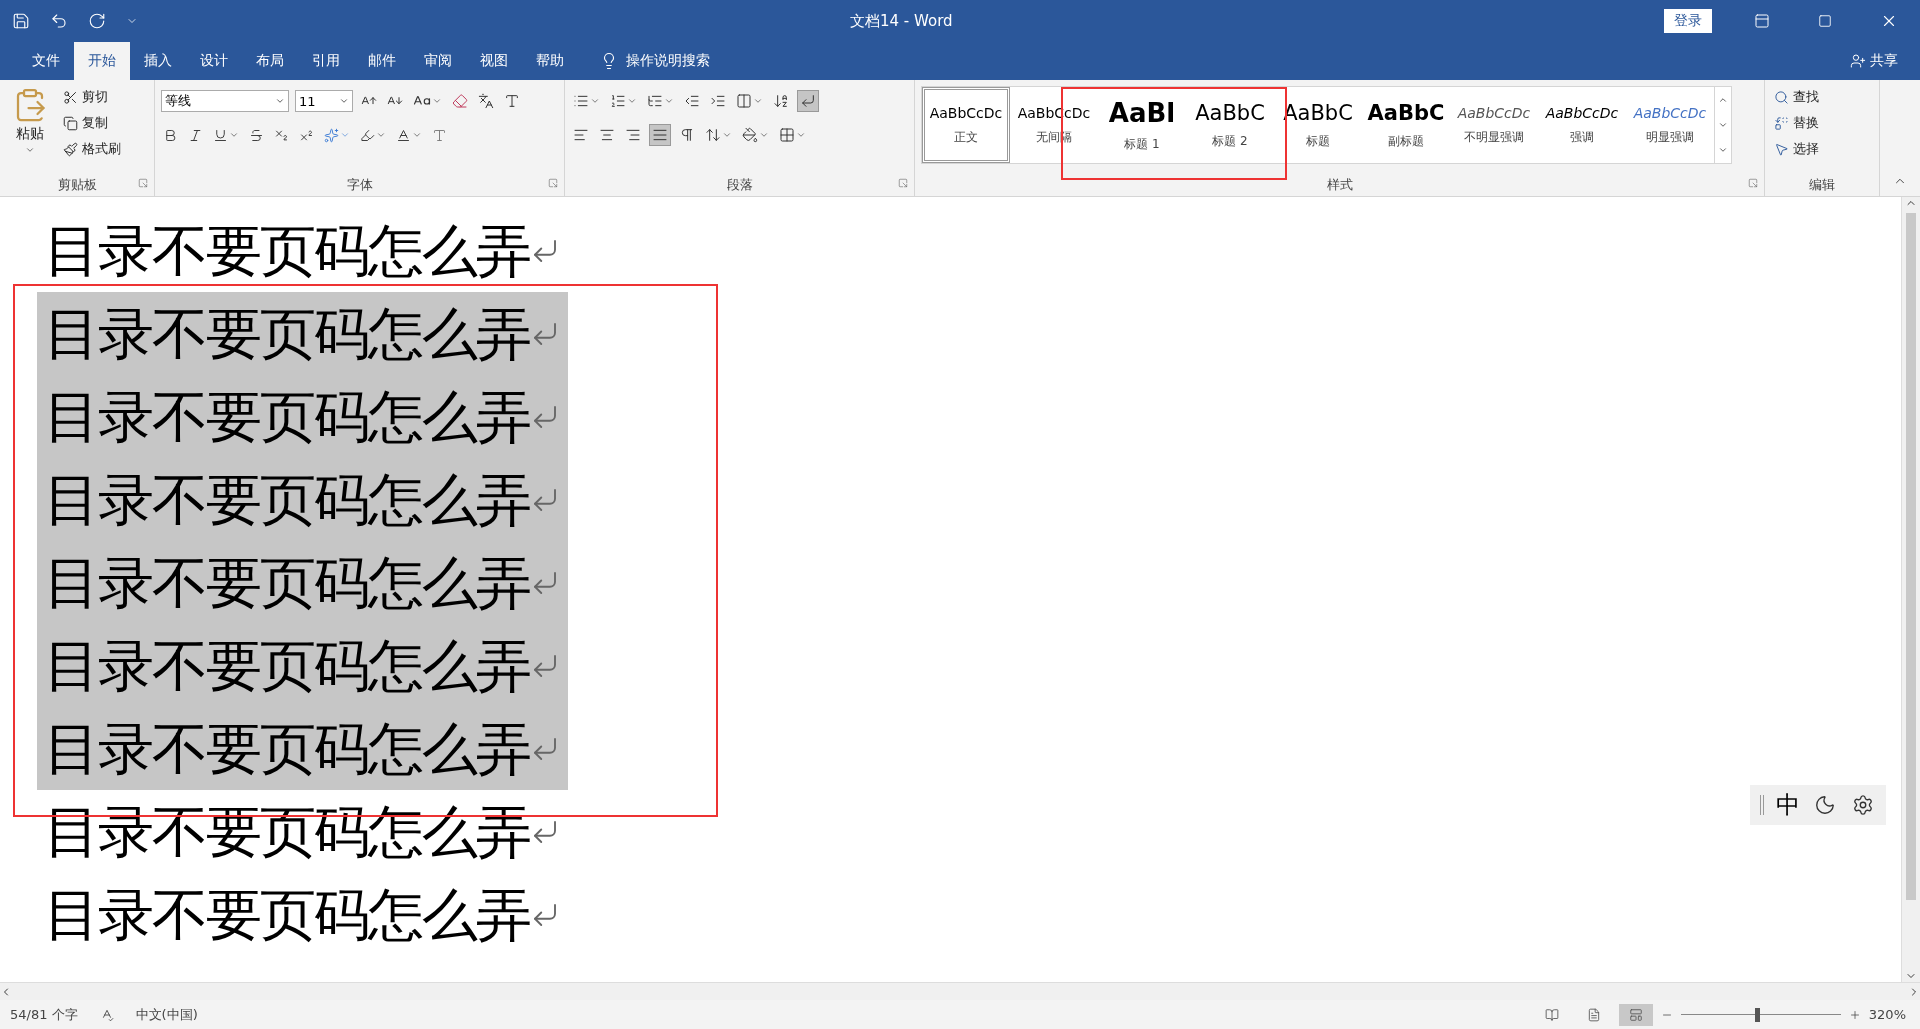  What do you see at coordinates (1788, 805) in the screenshot?
I see `ime-mode-button: 中` at bounding box center [1788, 805].